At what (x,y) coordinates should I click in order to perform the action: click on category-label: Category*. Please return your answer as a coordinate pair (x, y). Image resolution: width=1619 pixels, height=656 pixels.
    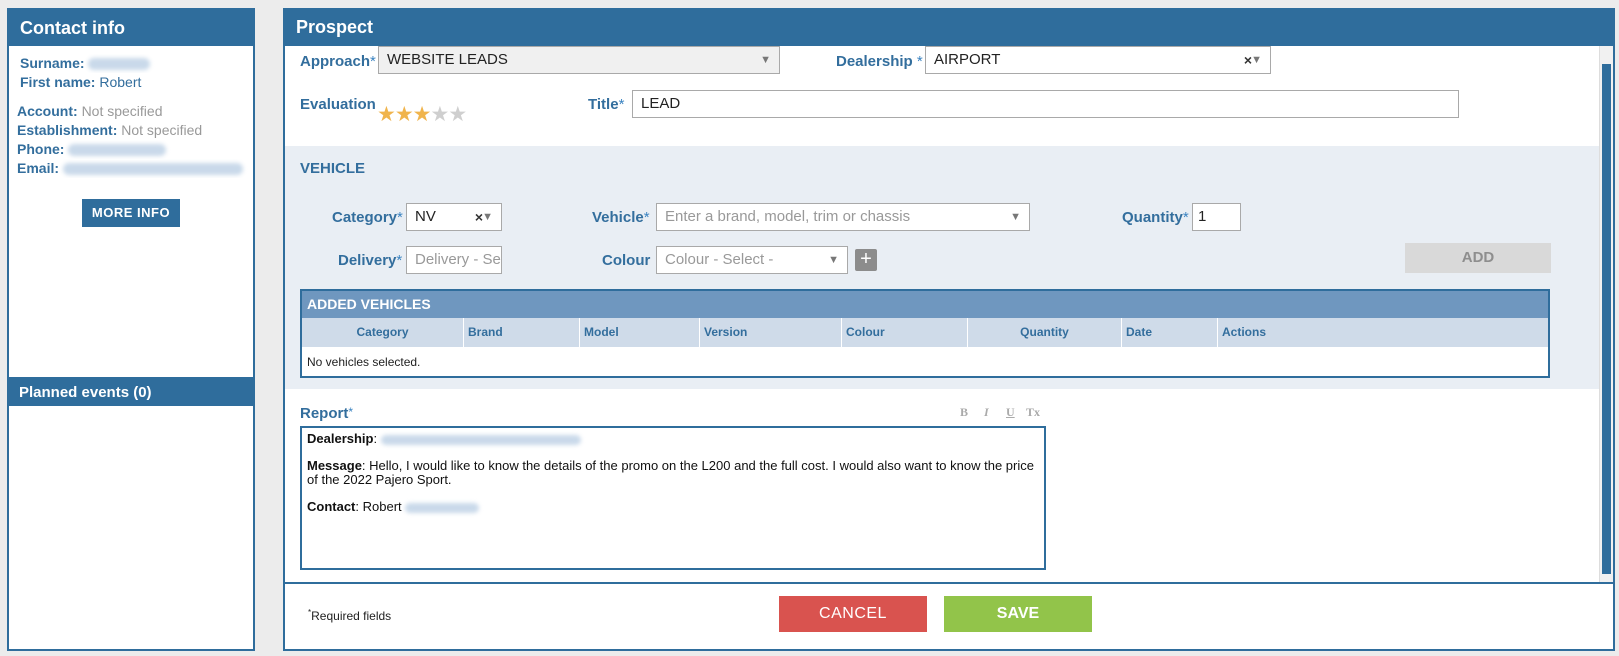
    Looking at the image, I should click on (367, 217).